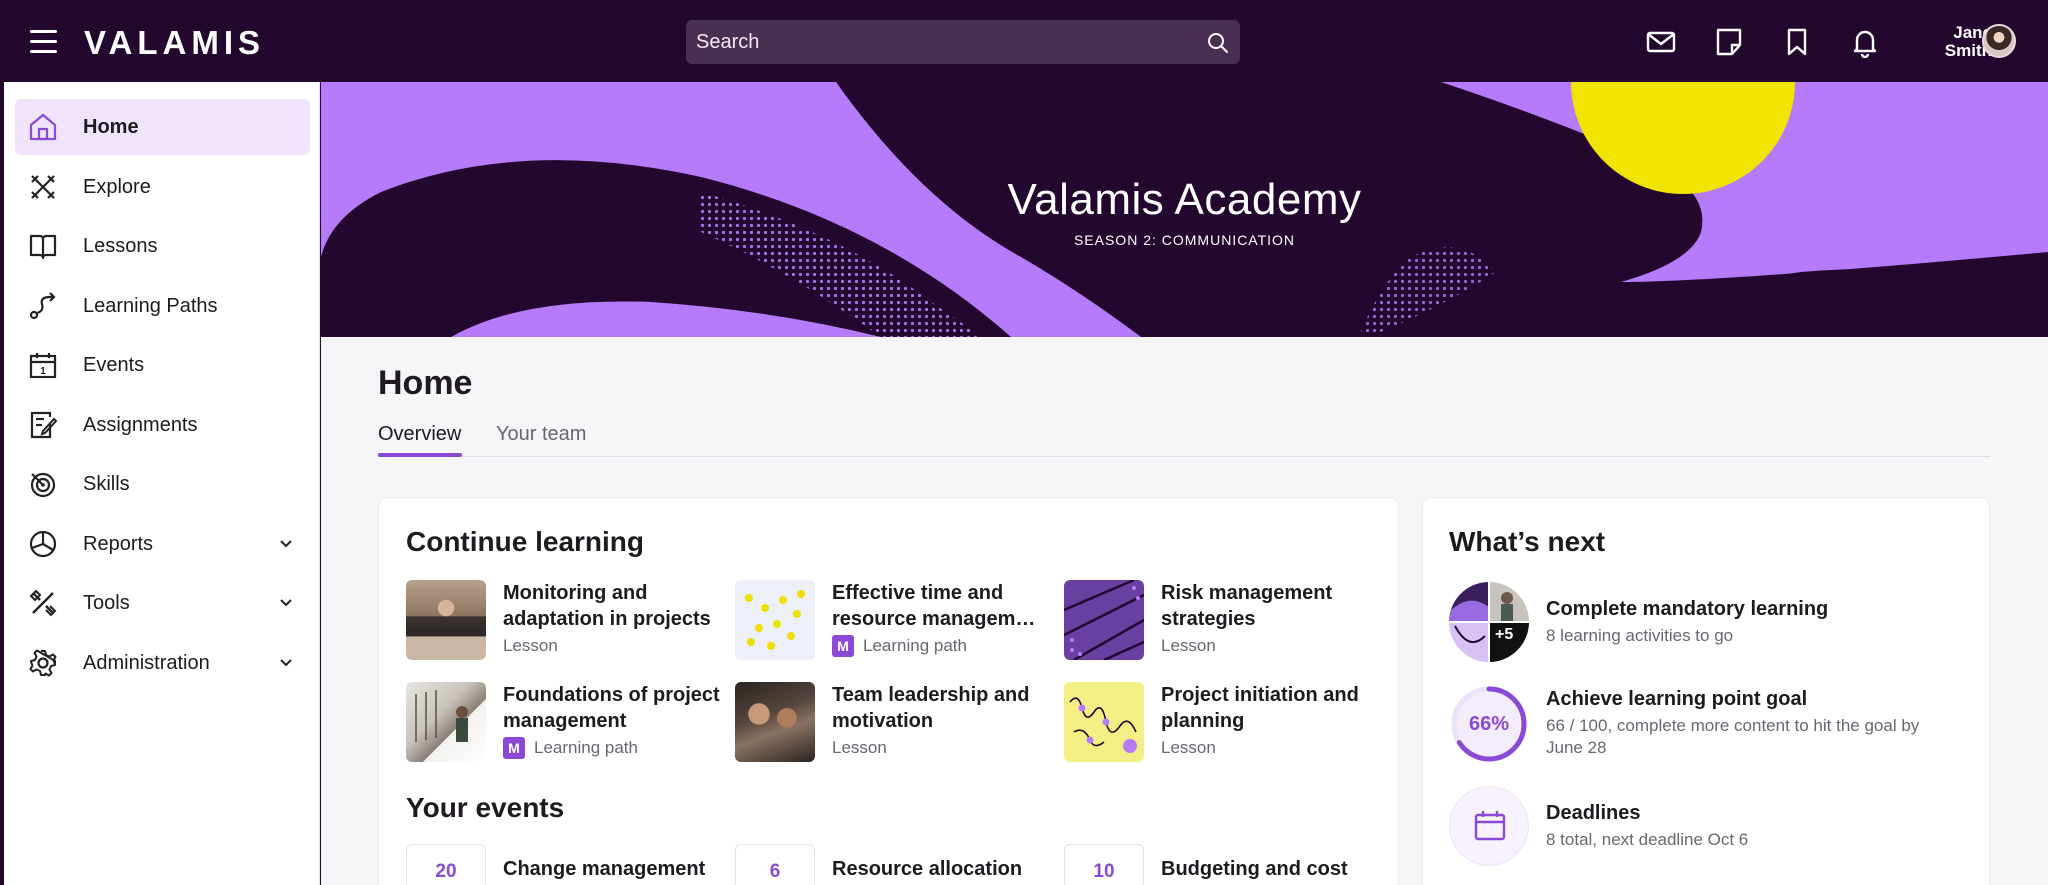  Describe the element at coordinates (936, 42) in the screenshot. I see `search-input` at that location.